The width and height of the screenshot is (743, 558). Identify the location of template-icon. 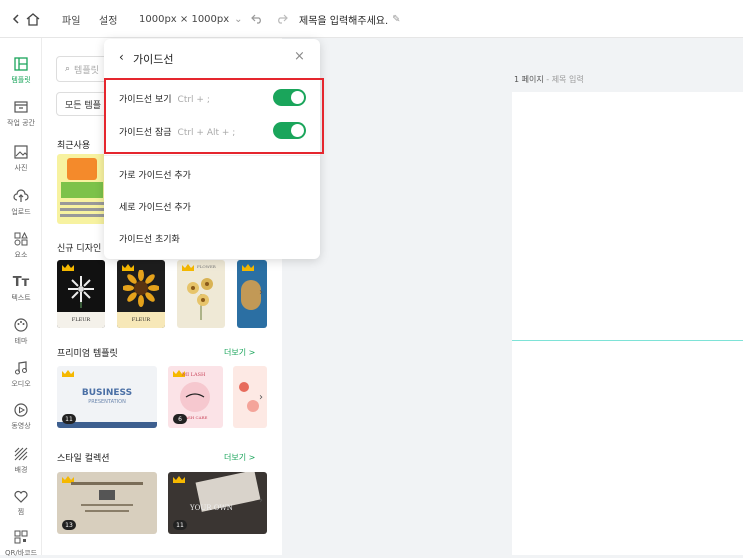
(21, 64).